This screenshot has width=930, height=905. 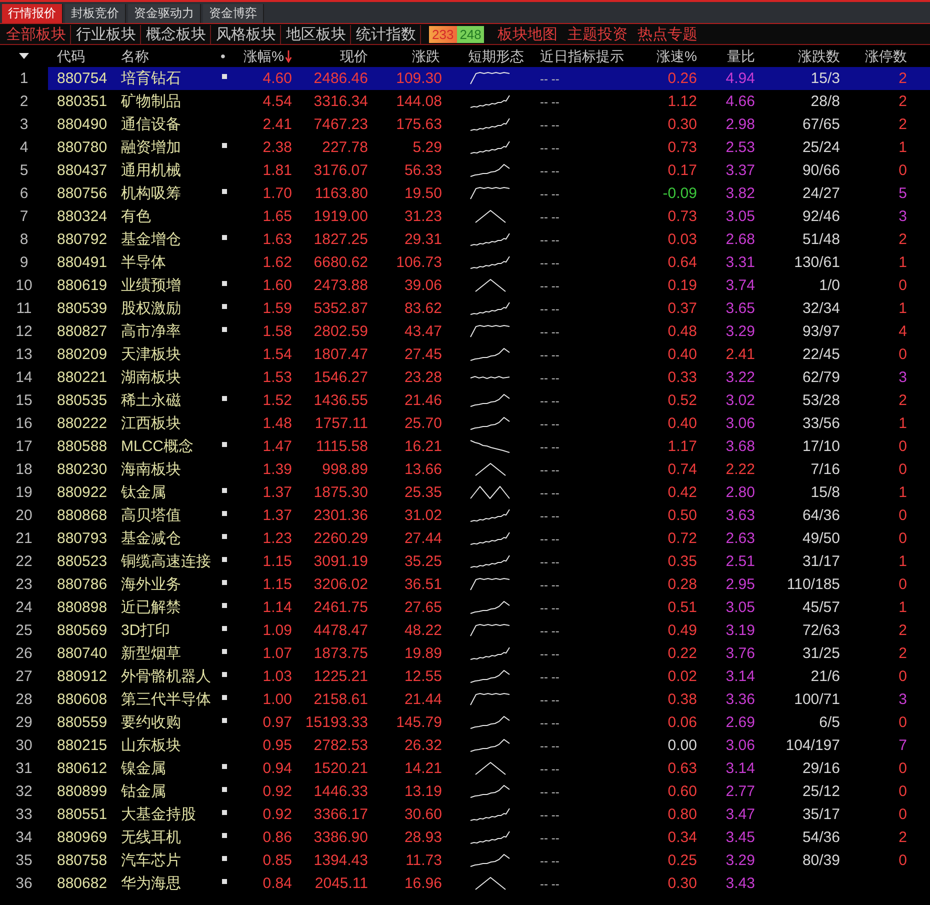 I want to click on table-row: 880222 江西板块 1.48 1757.11 25.70 -- -- 0.40 3.06 33/56 1, so click(x=489, y=423).